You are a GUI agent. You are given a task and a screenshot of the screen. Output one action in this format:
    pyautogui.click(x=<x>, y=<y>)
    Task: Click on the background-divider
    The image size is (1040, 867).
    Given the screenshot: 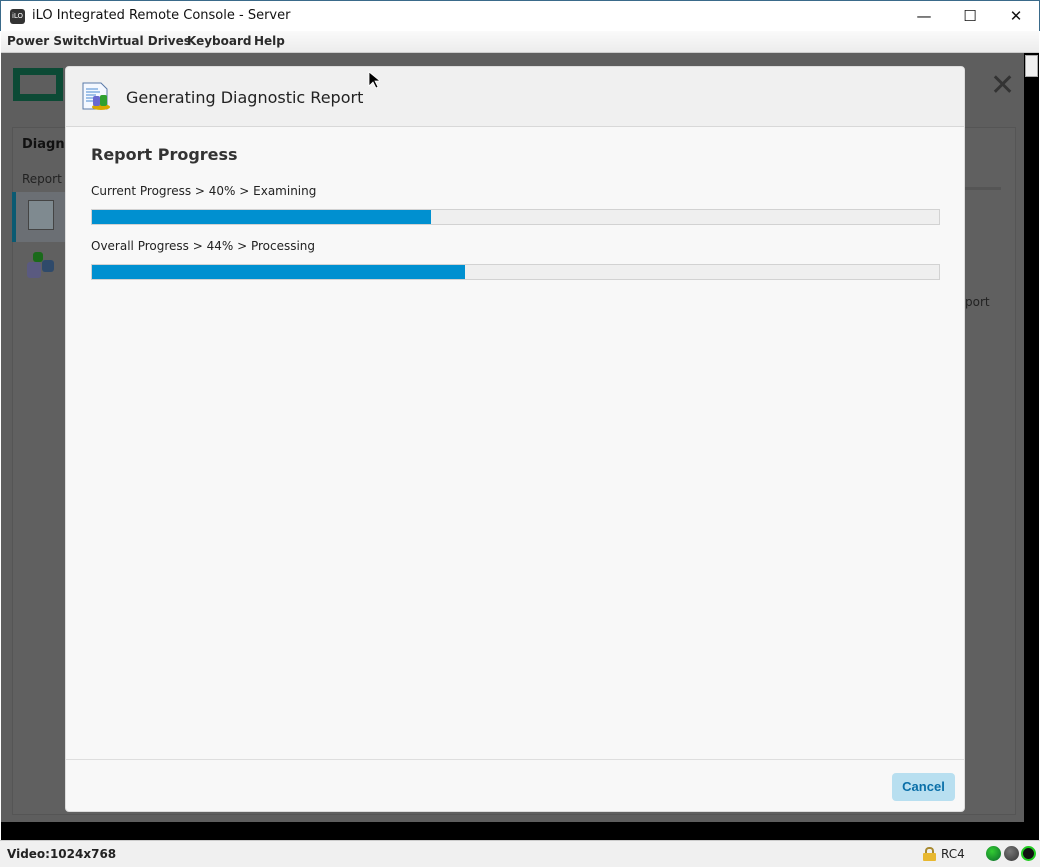 What is the action you would take?
    pyautogui.click(x=983, y=188)
    